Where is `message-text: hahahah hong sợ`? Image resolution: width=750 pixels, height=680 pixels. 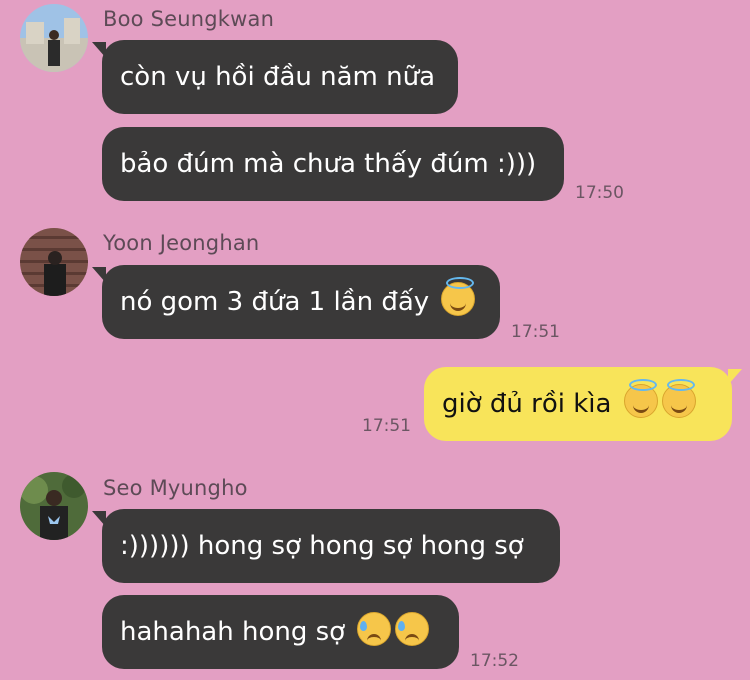 message-text: hahahah hong sợ is located at coordinates (233, 632).